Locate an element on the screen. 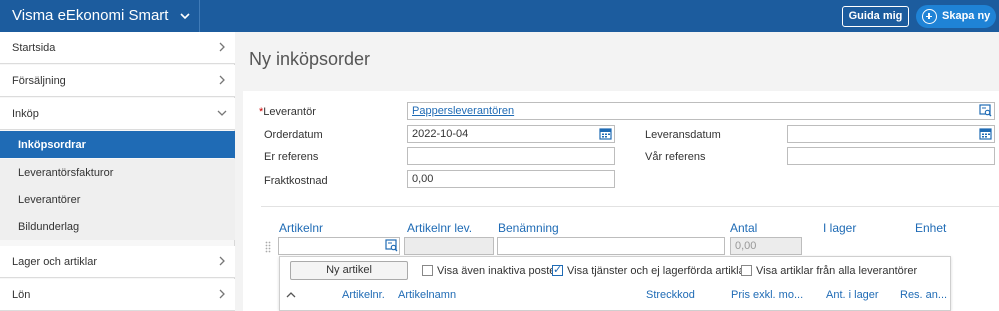 The width and height of the screenshot is (999, 311). plus-circle-icon is located at coordinates (929, 16).